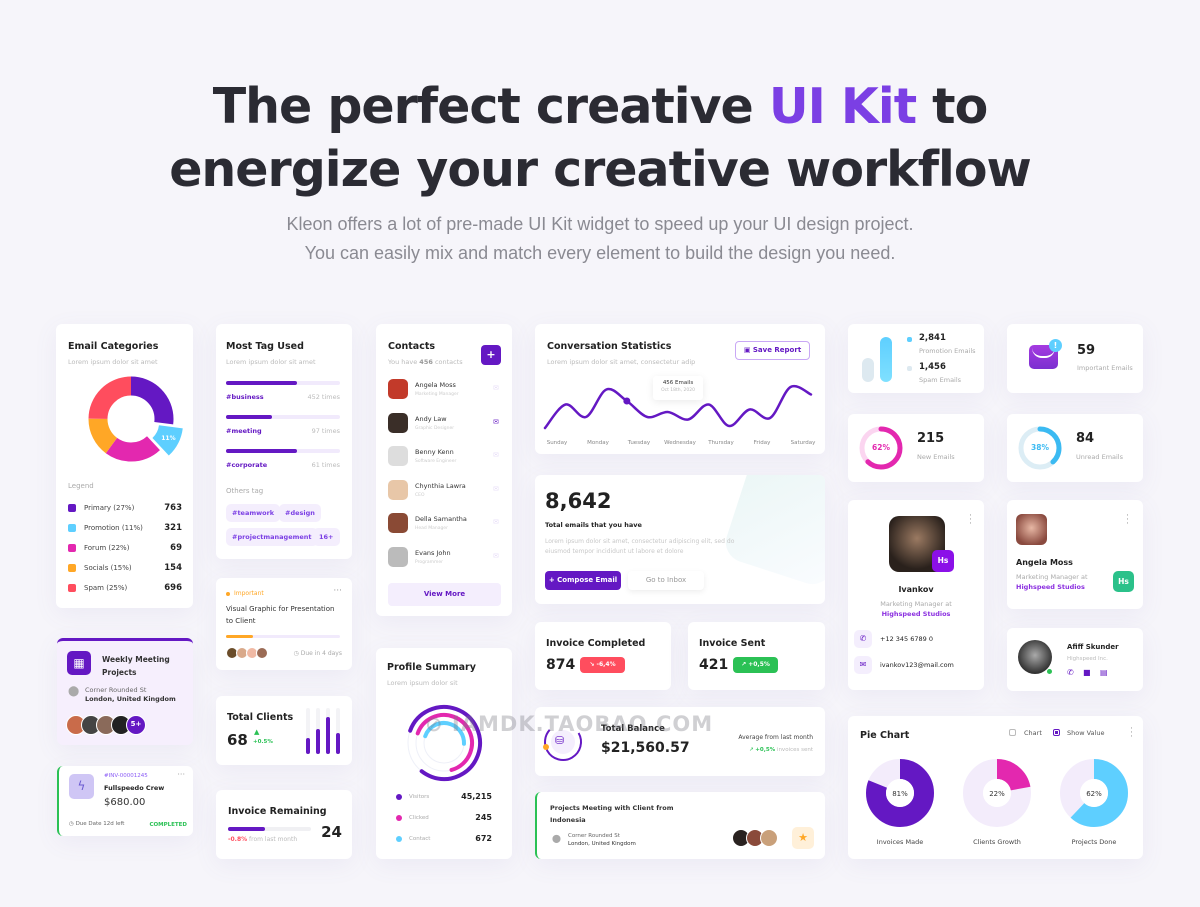  I want to click on compose-email-button: + Compose Email, so click(583, 580).